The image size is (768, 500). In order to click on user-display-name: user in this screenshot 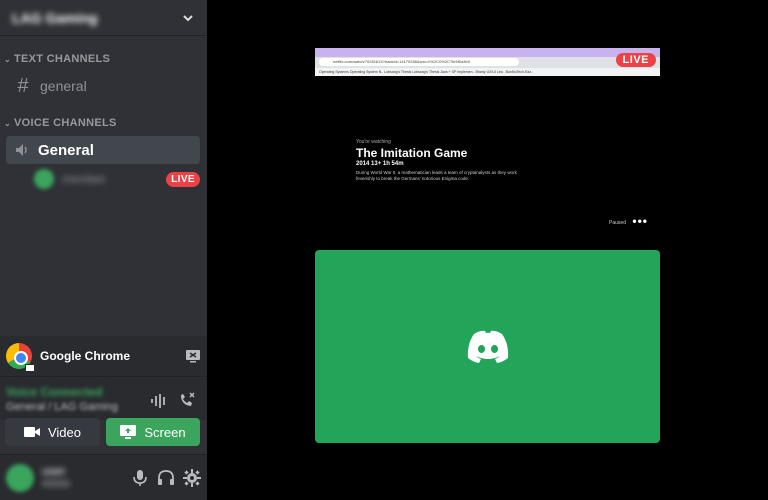, I will do `click(54, 470)`.